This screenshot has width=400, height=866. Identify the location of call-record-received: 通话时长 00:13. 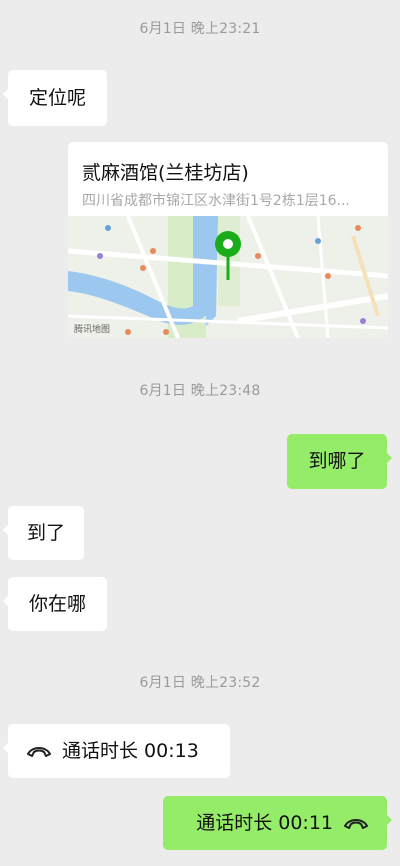
(116, 751).